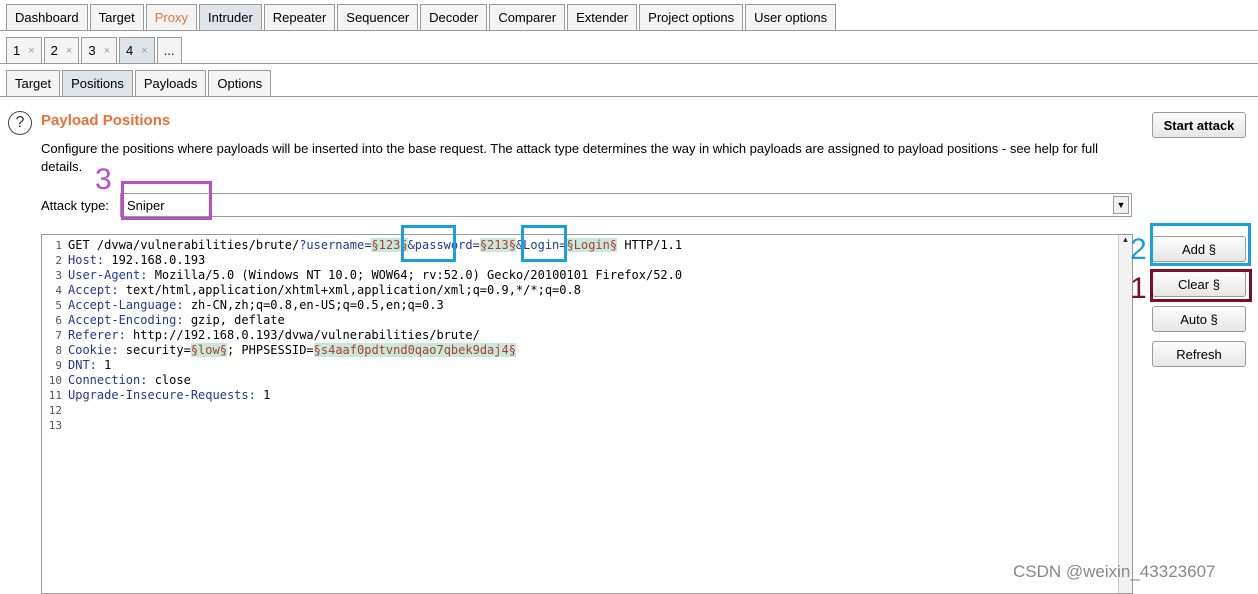 Image resolution: width=1258 pixels, height=594 pixels. What do you see at coordinates (103, 179) in the screenshot?
I see `annotation-number-3: 3` at bounding box center [103, 179].